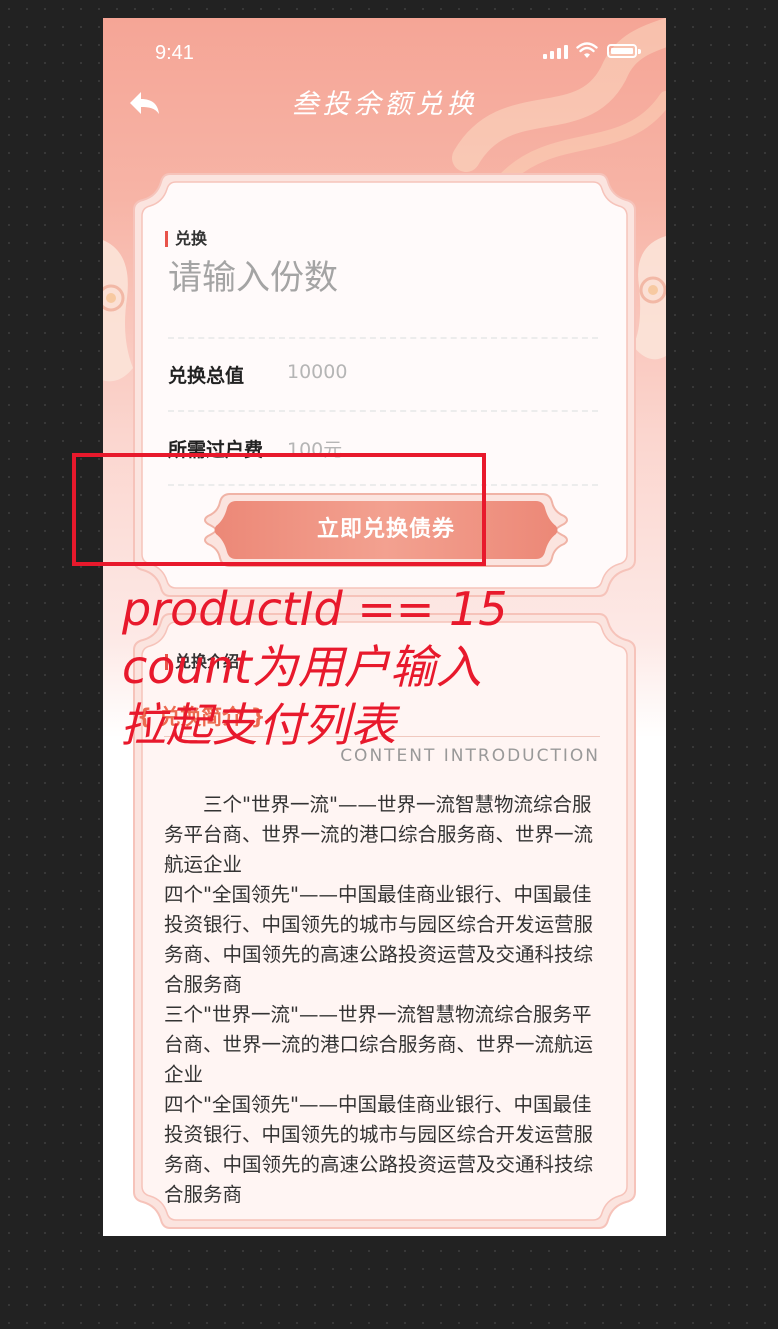  What do you see at coordinates (206, 376) in the screenshot?
I see `total-value-label: 兑换总值` at bounding box center [206, 376].